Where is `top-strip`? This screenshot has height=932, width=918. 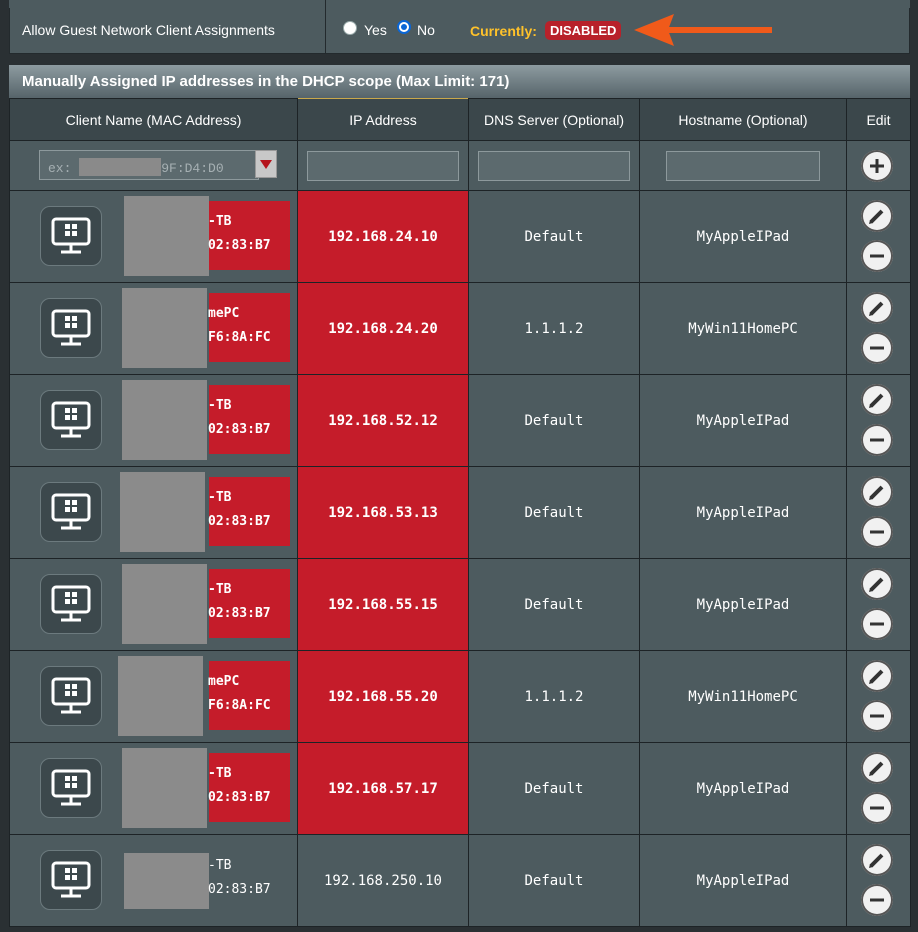 top-strip is located at coordinates (459, 4).